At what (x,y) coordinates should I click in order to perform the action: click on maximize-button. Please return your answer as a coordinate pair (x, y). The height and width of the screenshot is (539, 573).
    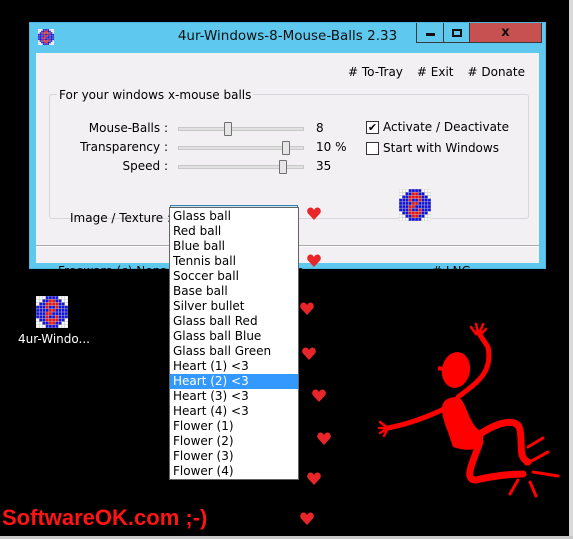
    Looking at the image, I should click on (456, 33).